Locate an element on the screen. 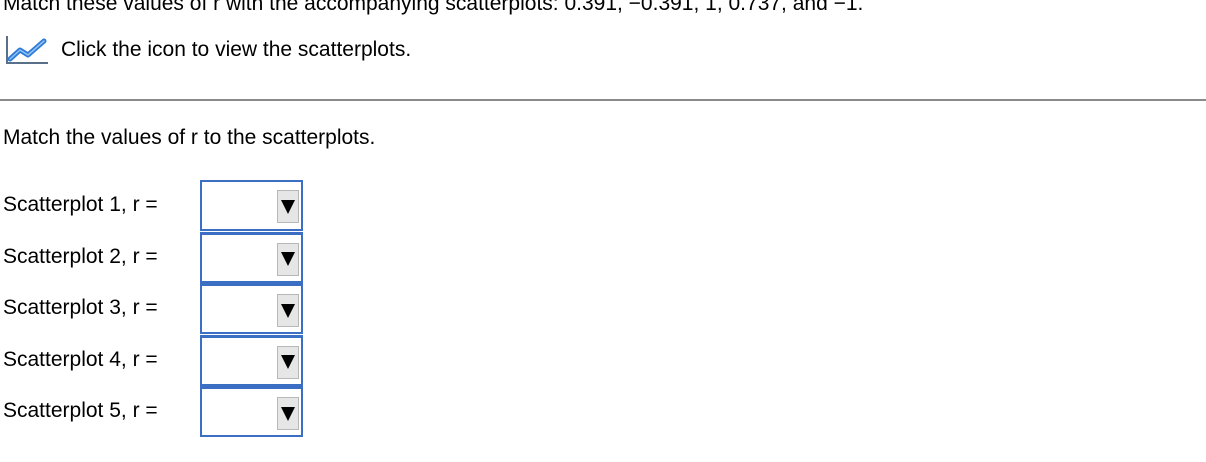  match-row-2: Scatterplot 2, r = is located at coordinates (160, 257).